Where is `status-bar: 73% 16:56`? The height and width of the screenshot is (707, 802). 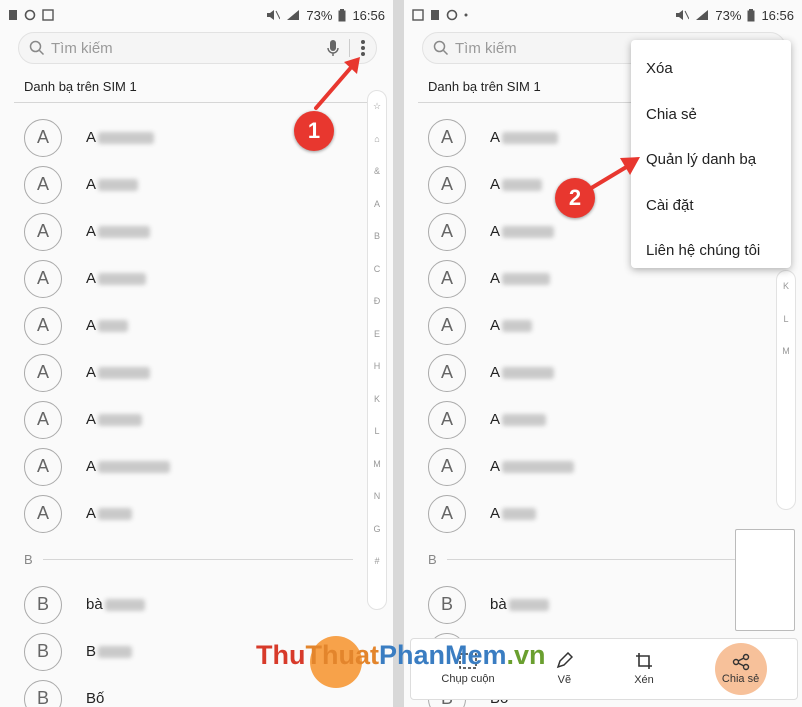 status-bar: 73% 16:56 is located at coordinates (603, 15).